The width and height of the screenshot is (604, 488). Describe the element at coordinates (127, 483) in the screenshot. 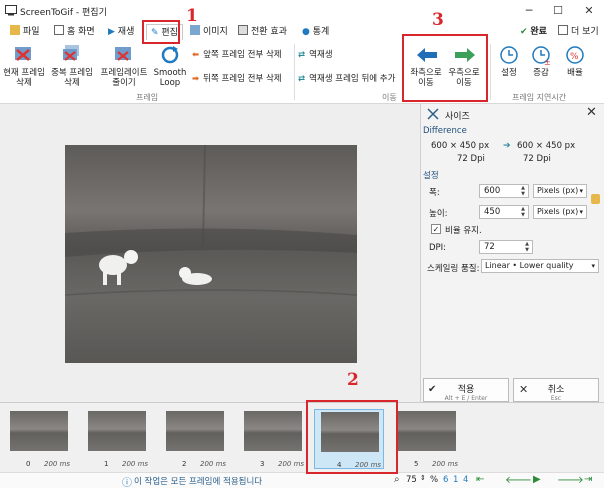

I see `info-icon: ⓘ` at that location.